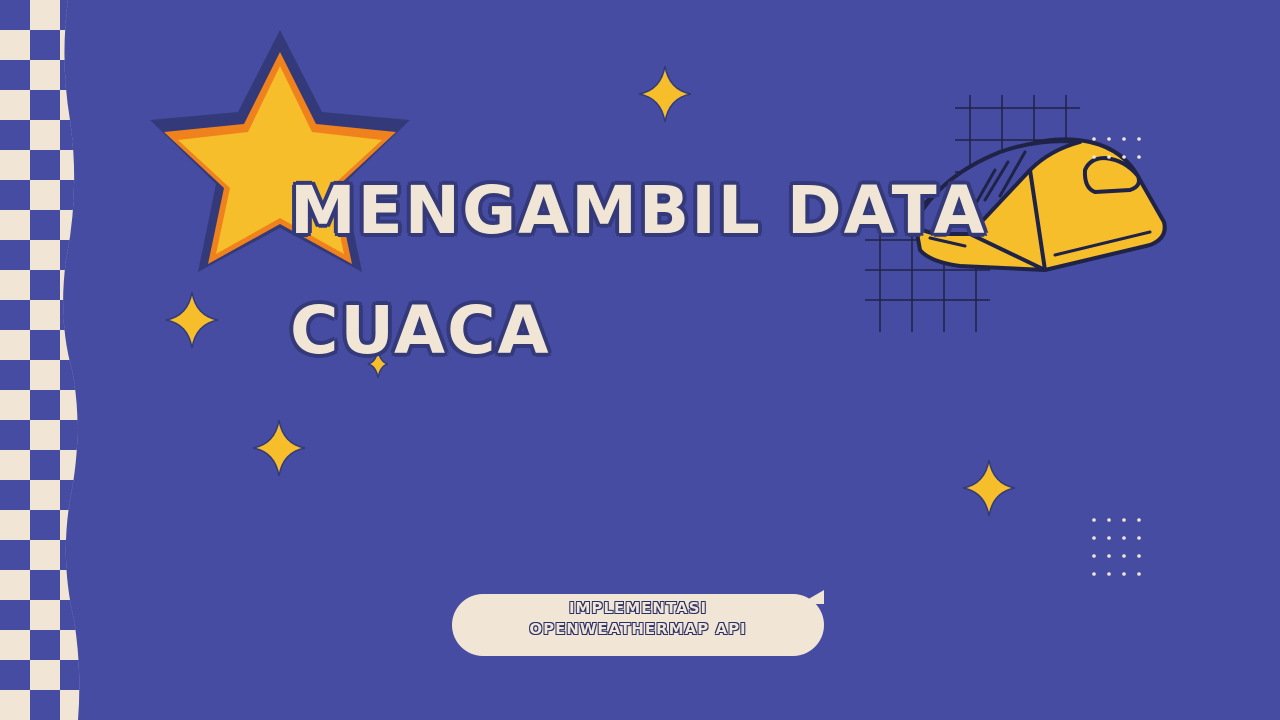 Image resolution: width=1280 pixels, height=720 pixels. Describe the element at coordinates (638, 608) in the screenshot. I see `subtitle-line1: IMPLEMENTASI` at that location.